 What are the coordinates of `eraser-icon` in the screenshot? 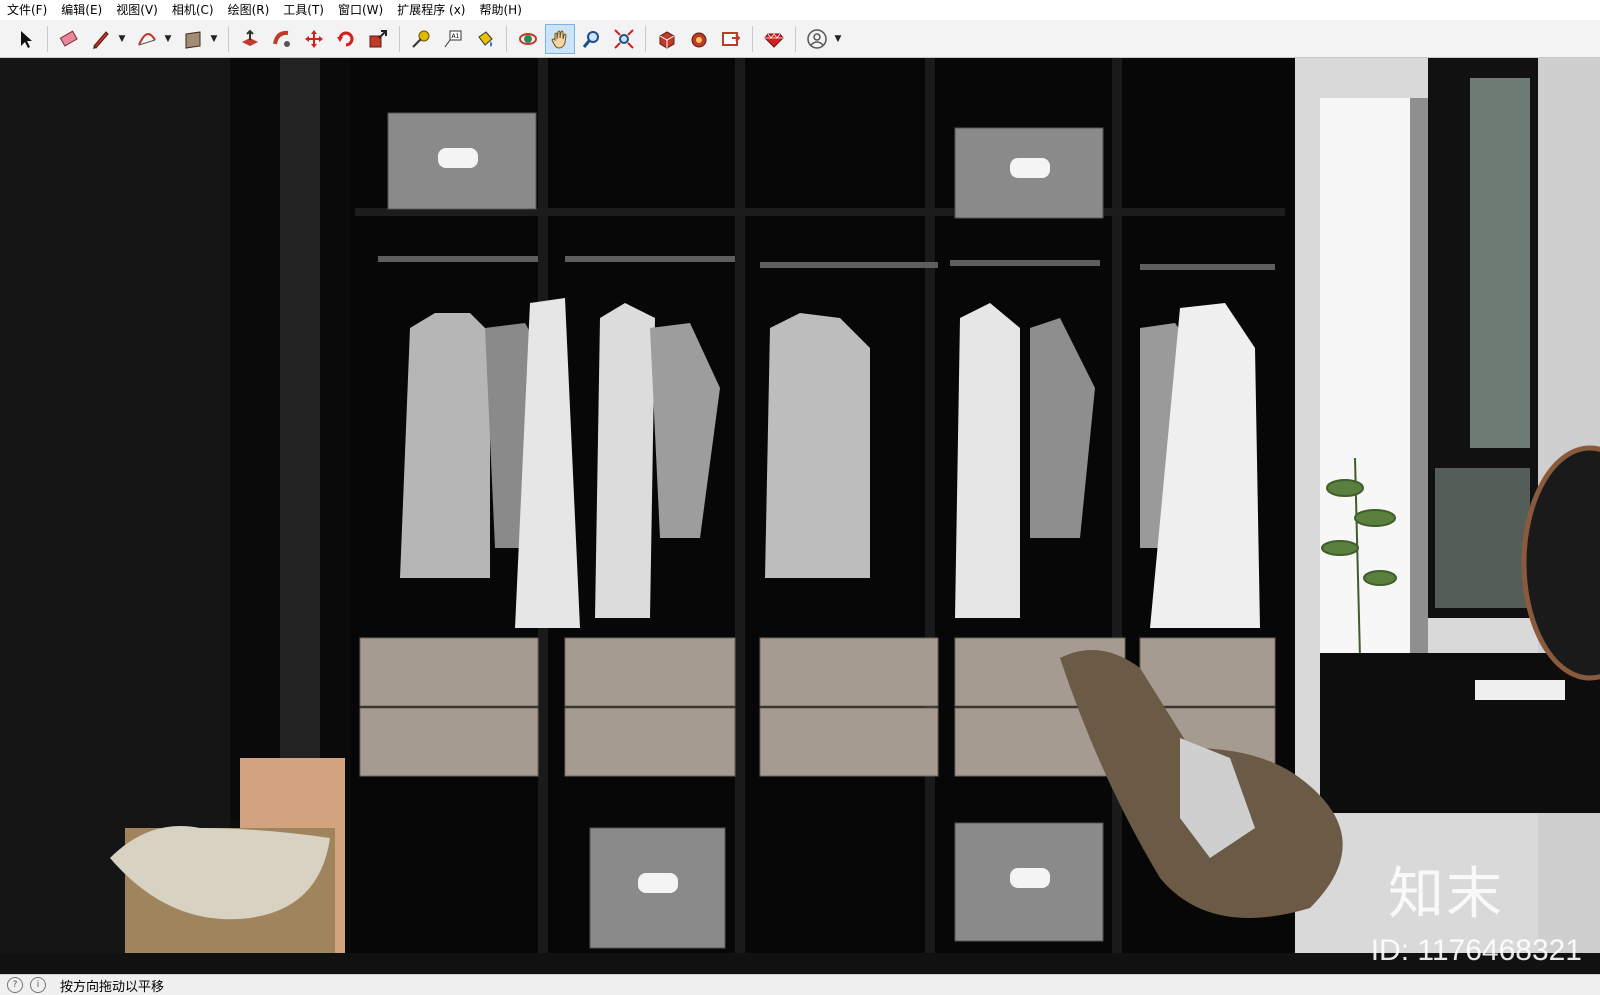 It's located at (69, 39).